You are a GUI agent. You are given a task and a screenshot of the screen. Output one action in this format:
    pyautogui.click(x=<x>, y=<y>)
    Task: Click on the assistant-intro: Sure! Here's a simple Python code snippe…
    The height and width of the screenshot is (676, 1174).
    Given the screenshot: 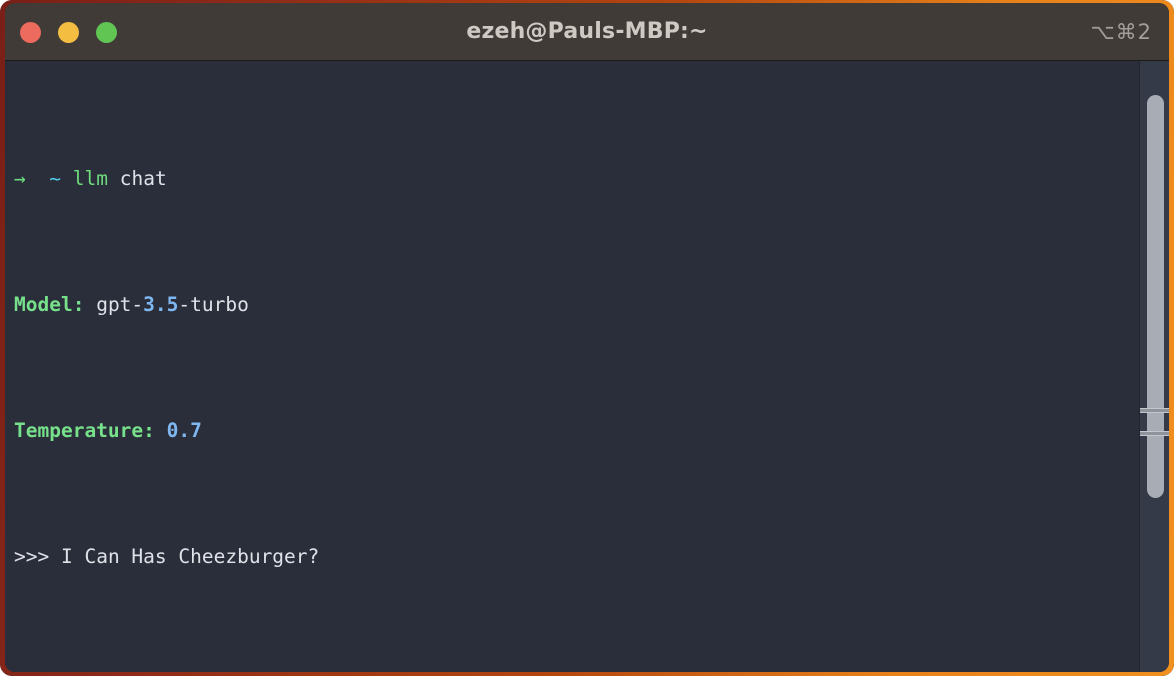 What is the action you would take?
    pyautogui.click(x=477, y=672)
    